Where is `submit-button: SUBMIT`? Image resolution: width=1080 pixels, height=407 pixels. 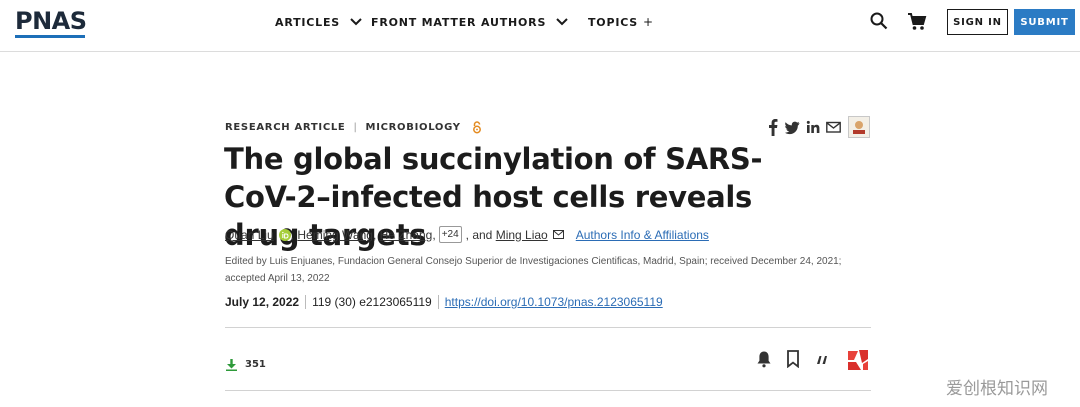 submit-button: SUBMIT is located at coordinates (1044, 22).